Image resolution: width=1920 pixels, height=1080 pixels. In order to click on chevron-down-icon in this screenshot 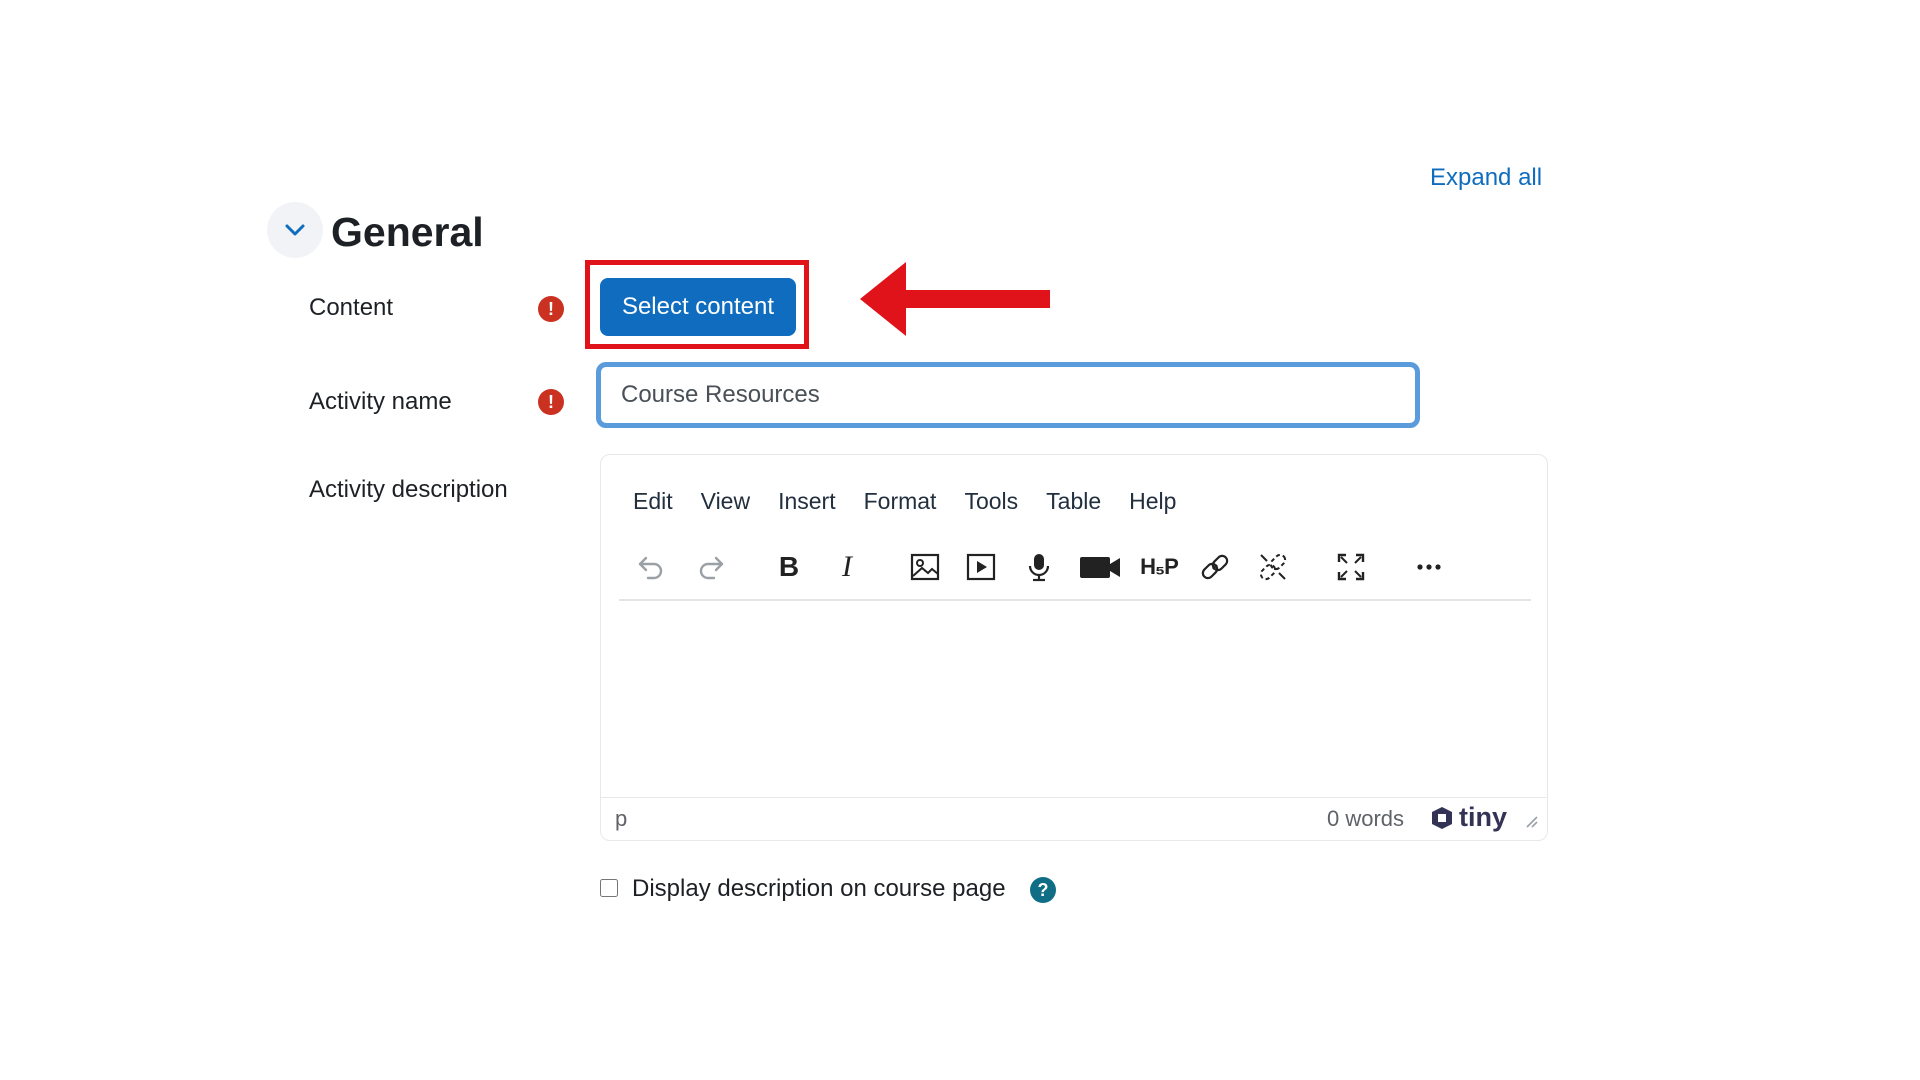, I will do `click(295, 230)`.